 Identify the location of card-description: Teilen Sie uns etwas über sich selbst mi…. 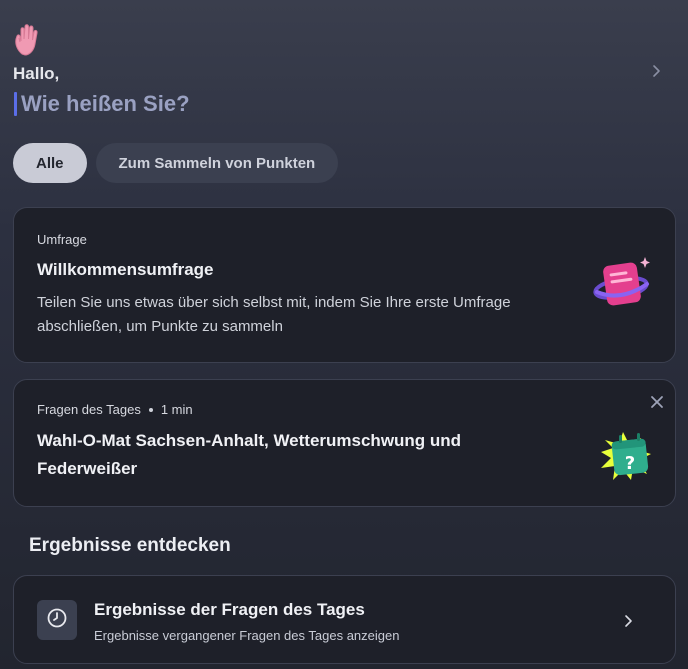
(274, 314).